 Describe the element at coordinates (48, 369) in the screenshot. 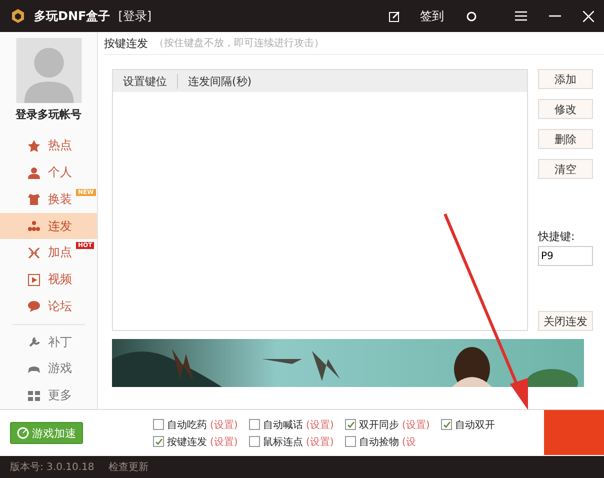

I see `sidebar-item: 游戏` at that location.